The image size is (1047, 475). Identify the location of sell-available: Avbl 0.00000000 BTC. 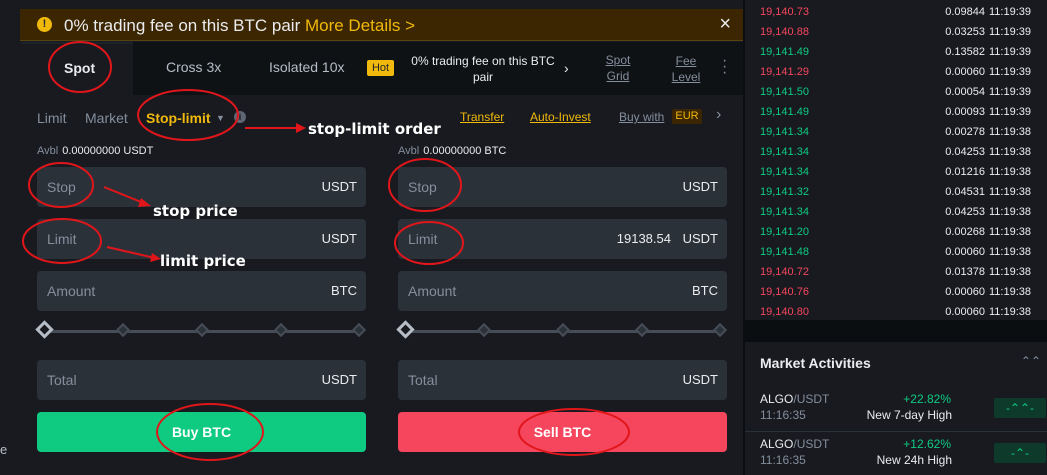
(452, 151).